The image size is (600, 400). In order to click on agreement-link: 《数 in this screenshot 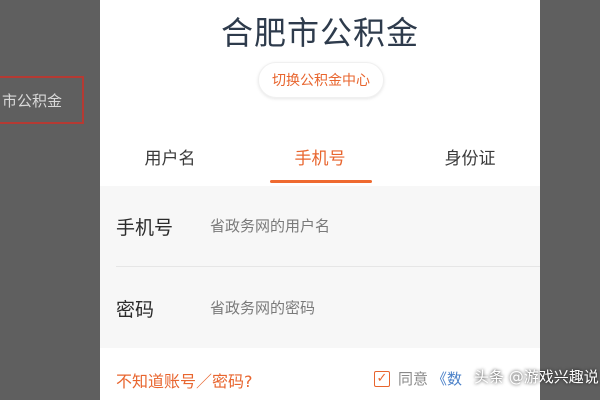, I will do `click(447, 378)`.